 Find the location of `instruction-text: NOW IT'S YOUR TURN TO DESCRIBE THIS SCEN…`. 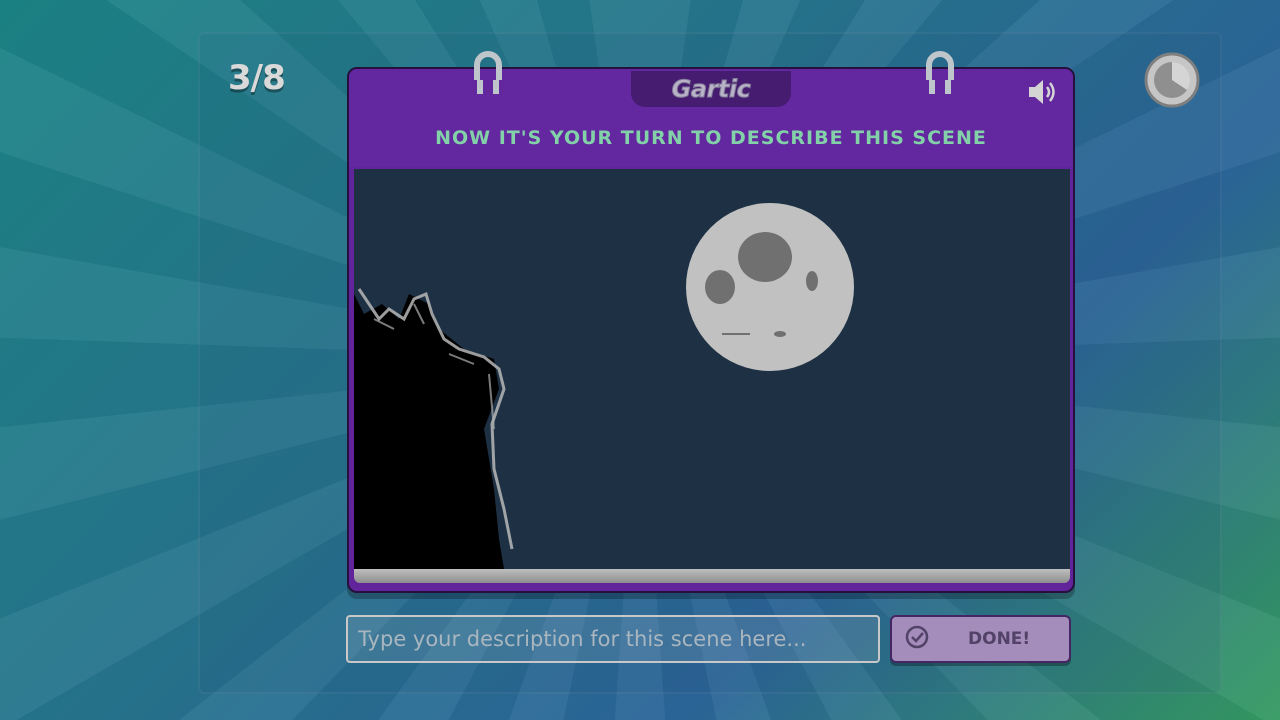

instruction-text: NOW IT'S YOUR TURN TO DESCRIBE THIS SCEN… is located at coordinates (711, 138).